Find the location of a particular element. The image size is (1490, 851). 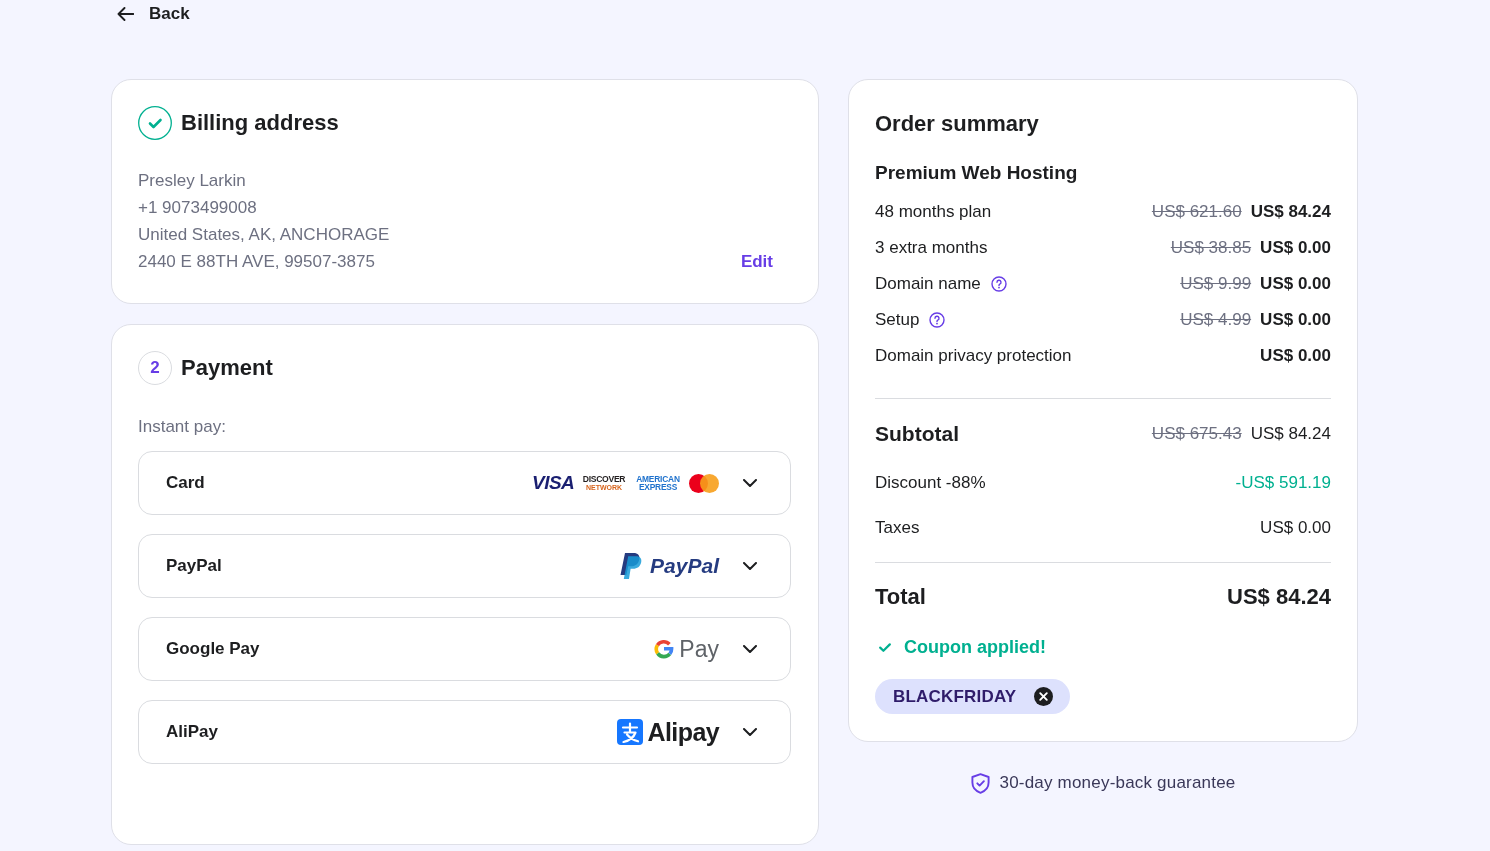

total-amount: US$ 84.24 is located at coordinates (1279, 597).